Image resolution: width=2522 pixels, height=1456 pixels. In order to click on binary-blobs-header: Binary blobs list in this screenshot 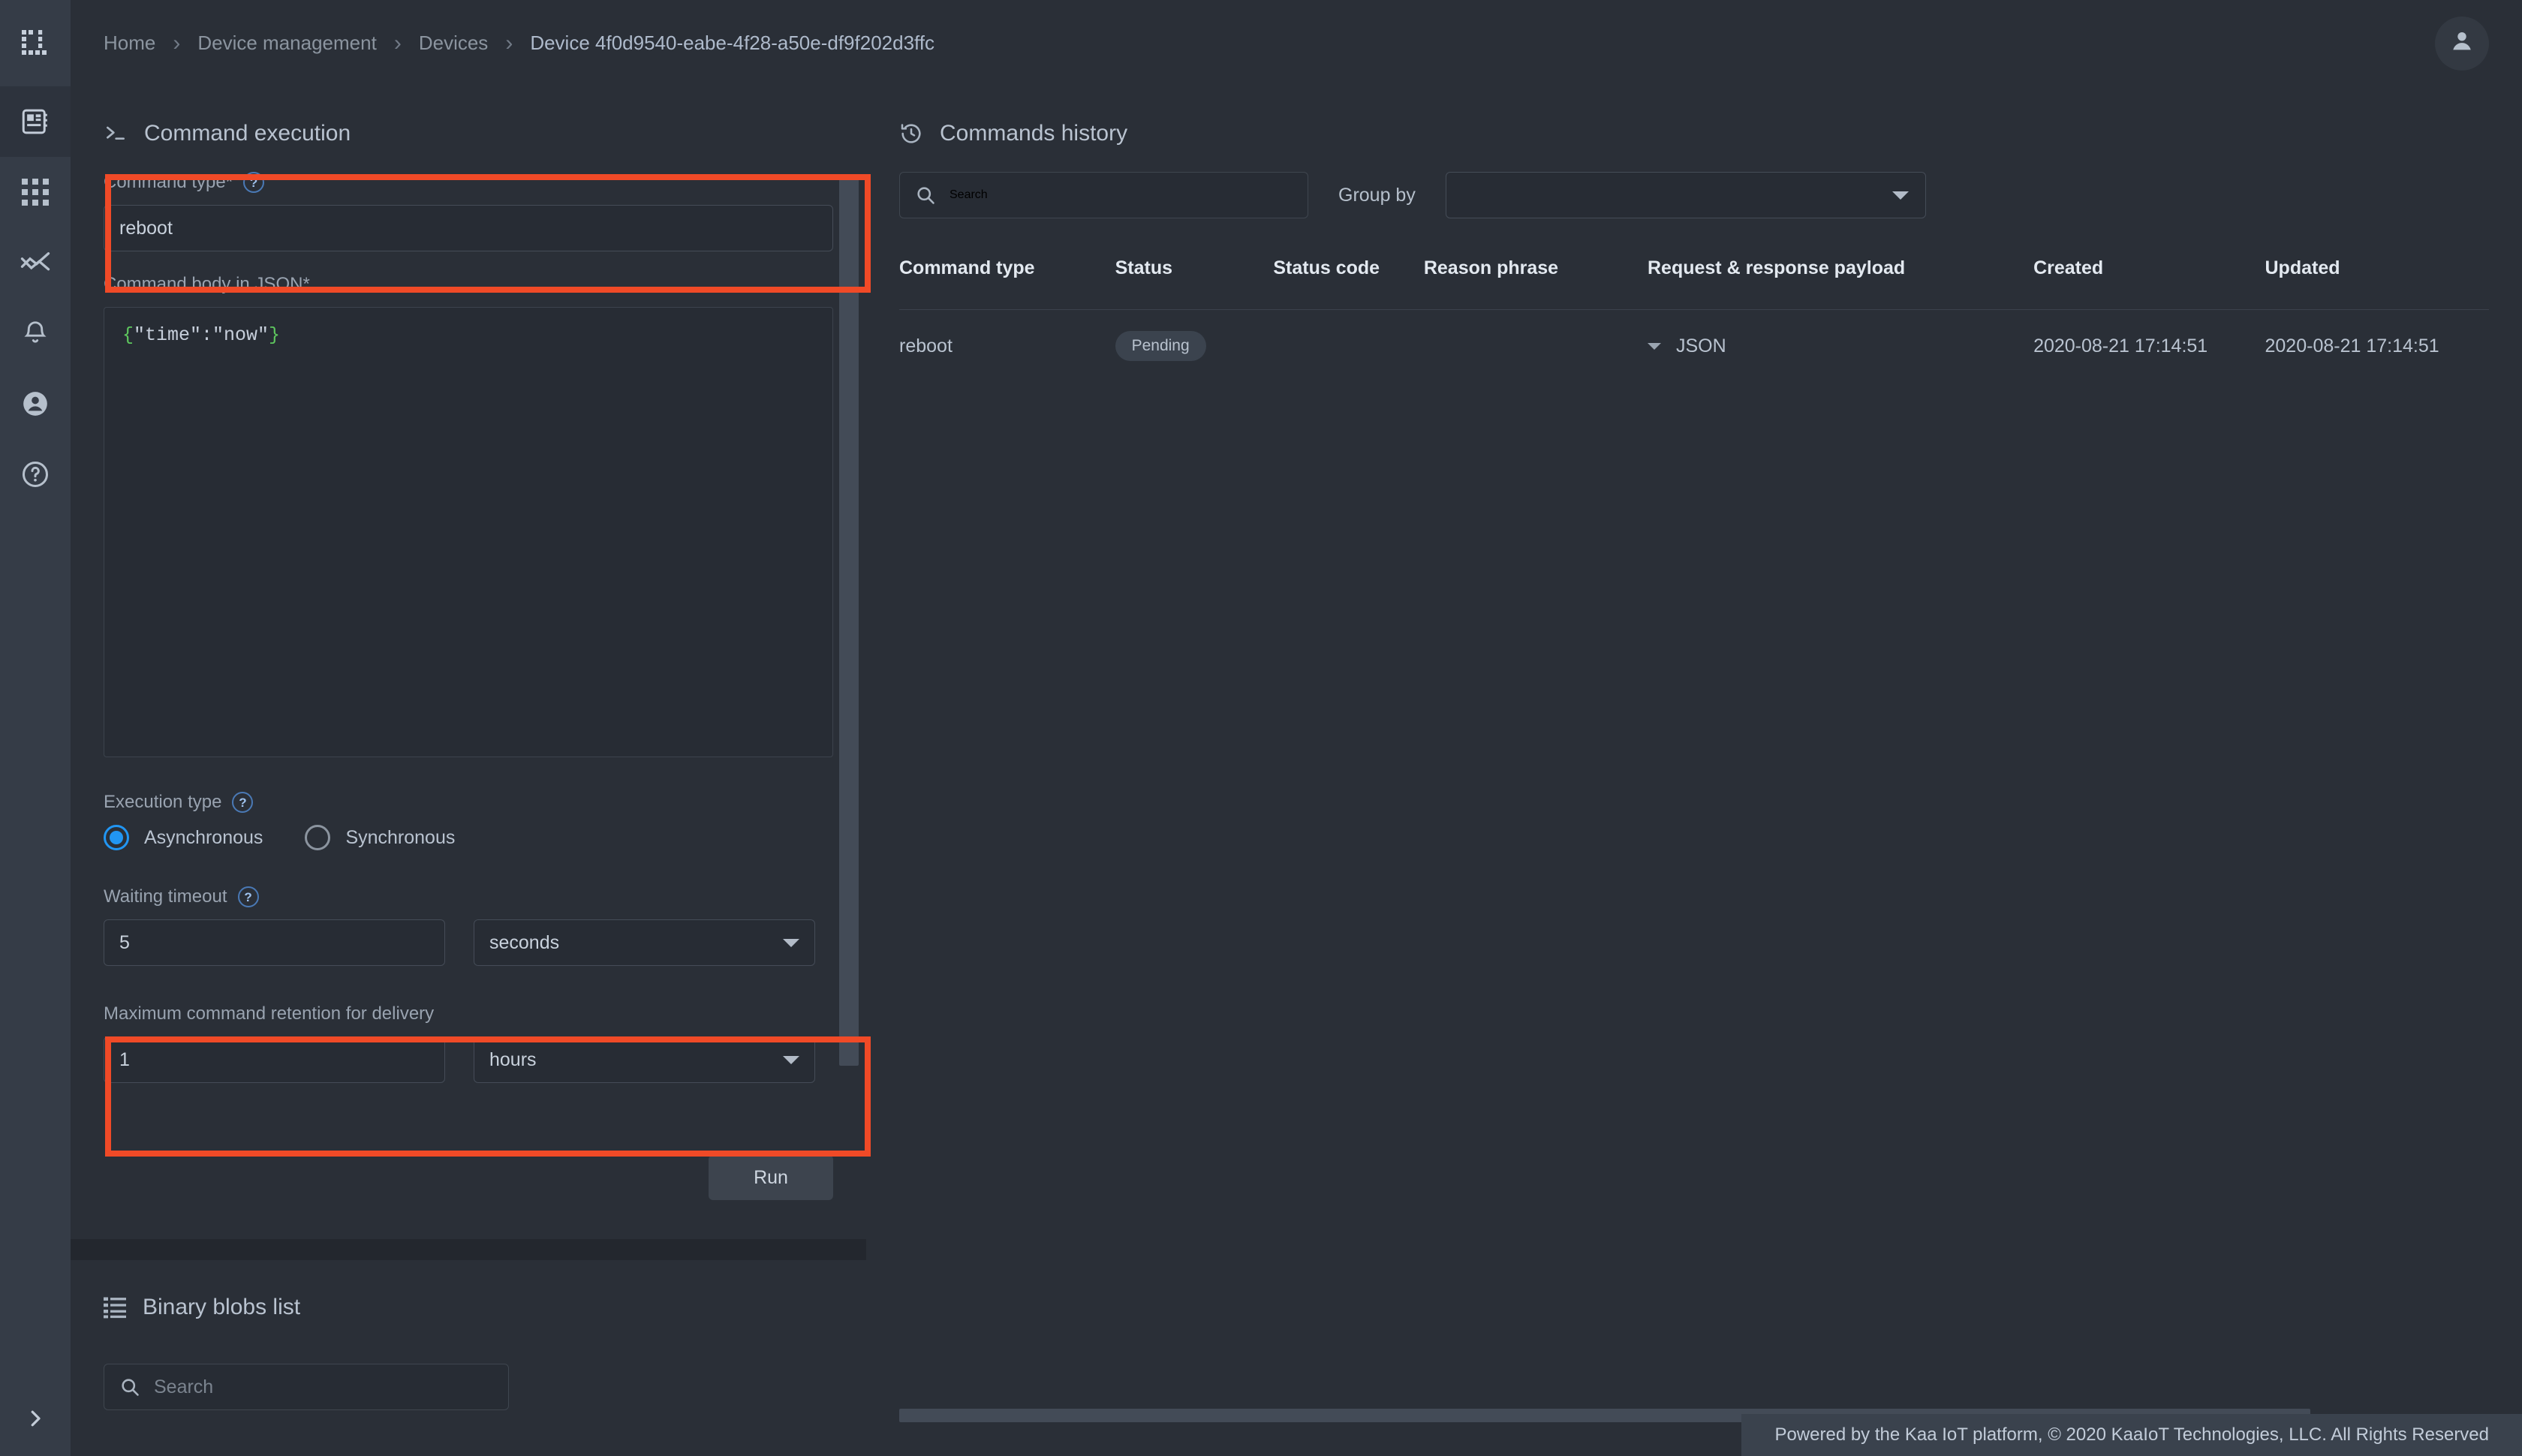, I will do `click(468, 1303)`.